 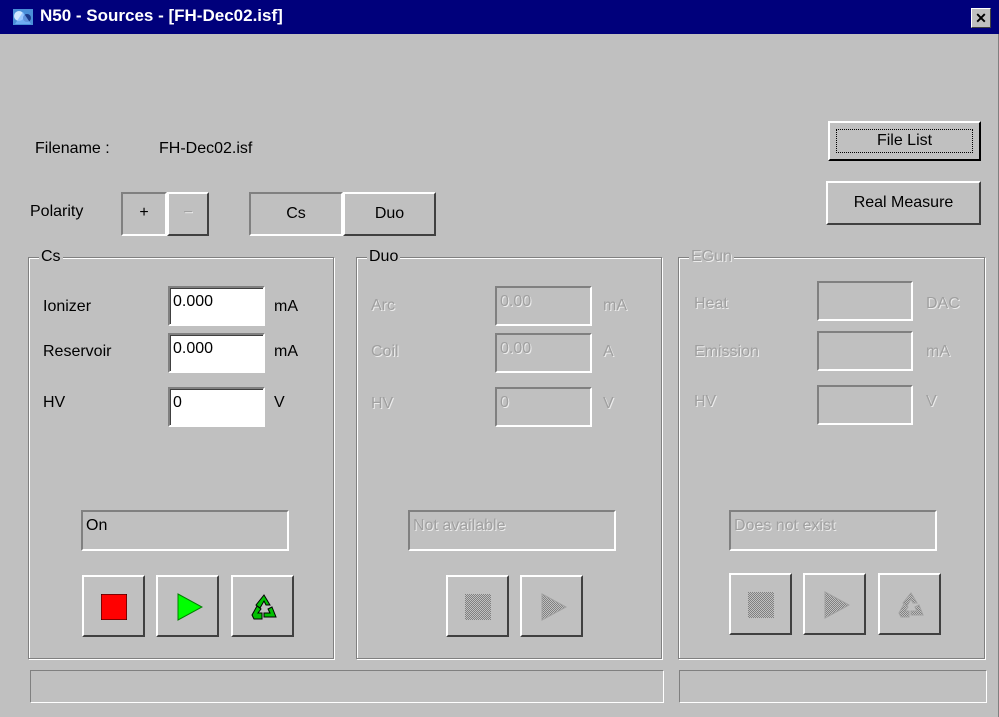 I want to click on close-button: ✕, so click(x=981, y=18).